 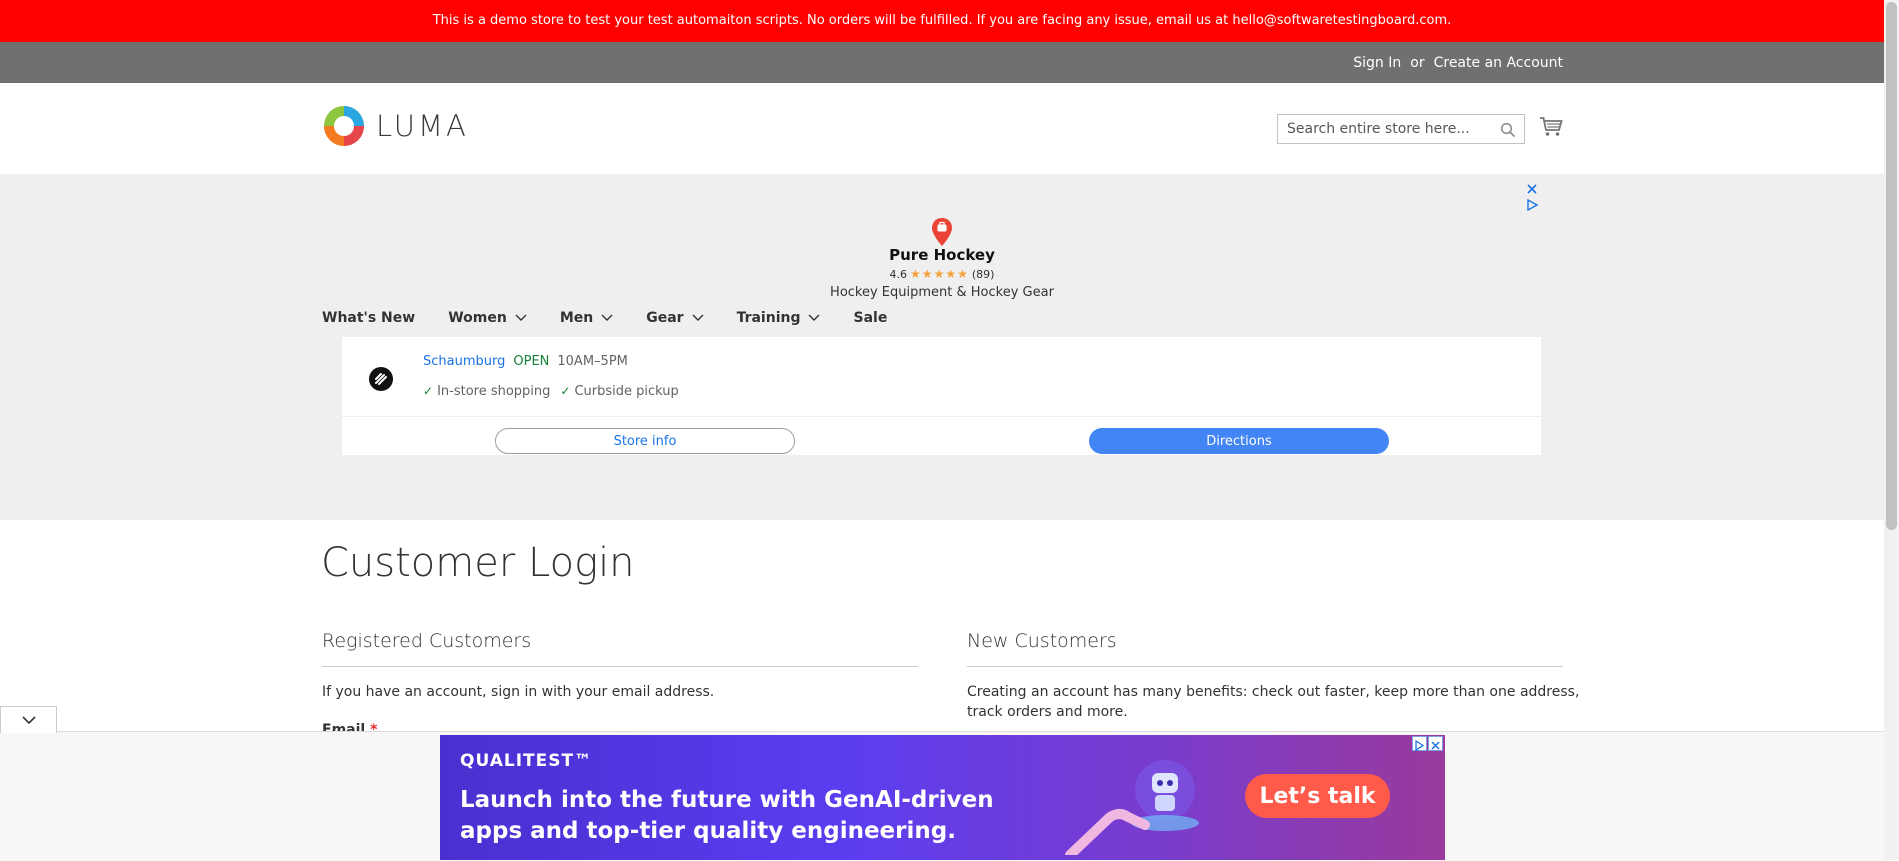 I want to click on nav-gear: Gear, so click(x=675, y=318).